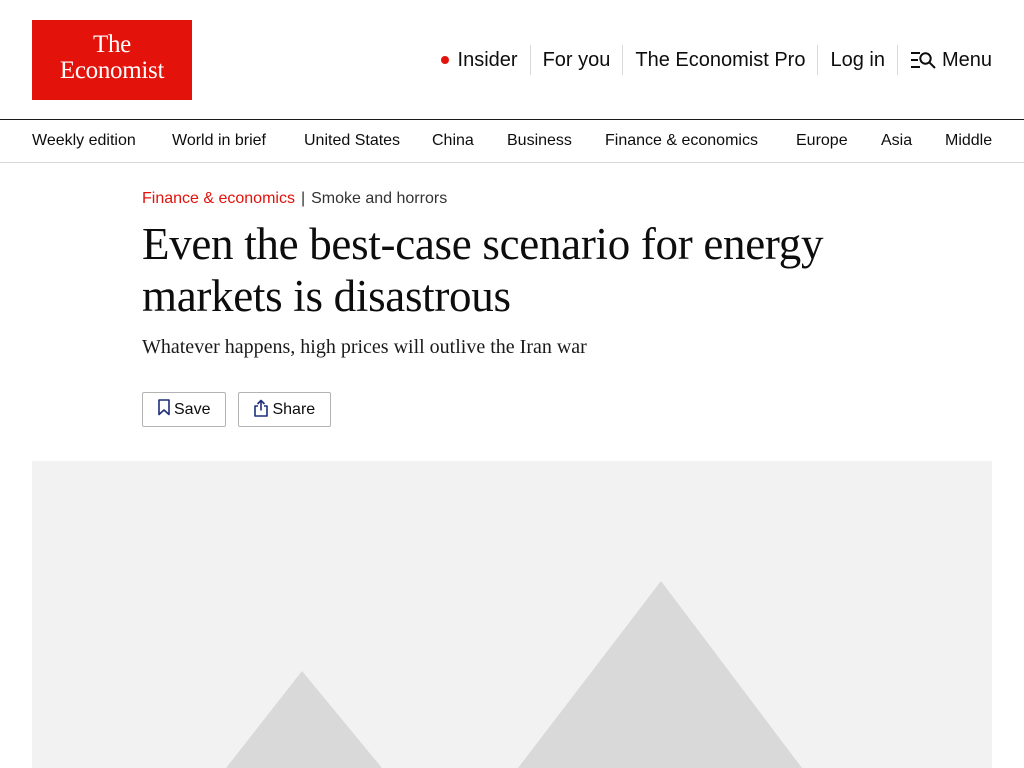 The image size is (1024, 768). What do you see at coordinates (352, 141) in the screenshot?
I see `section-united-states: United States` at bounding box center [352, 141].